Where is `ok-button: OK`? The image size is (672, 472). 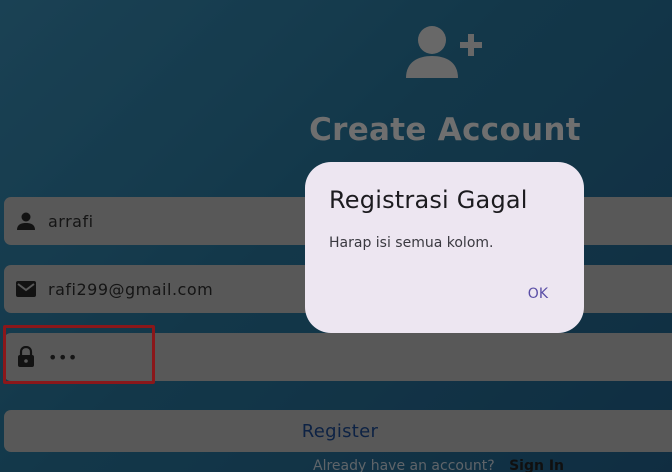
ok-button: OK is located at coordinates (538, 294).